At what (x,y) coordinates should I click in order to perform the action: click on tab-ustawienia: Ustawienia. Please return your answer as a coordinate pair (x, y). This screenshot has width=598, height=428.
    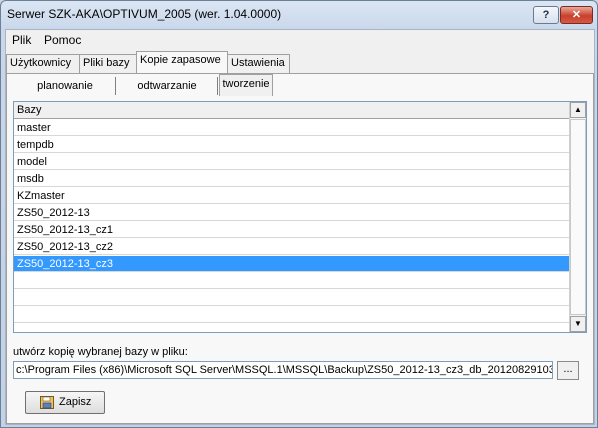
    Looking at the image, I should click on (258, 63).